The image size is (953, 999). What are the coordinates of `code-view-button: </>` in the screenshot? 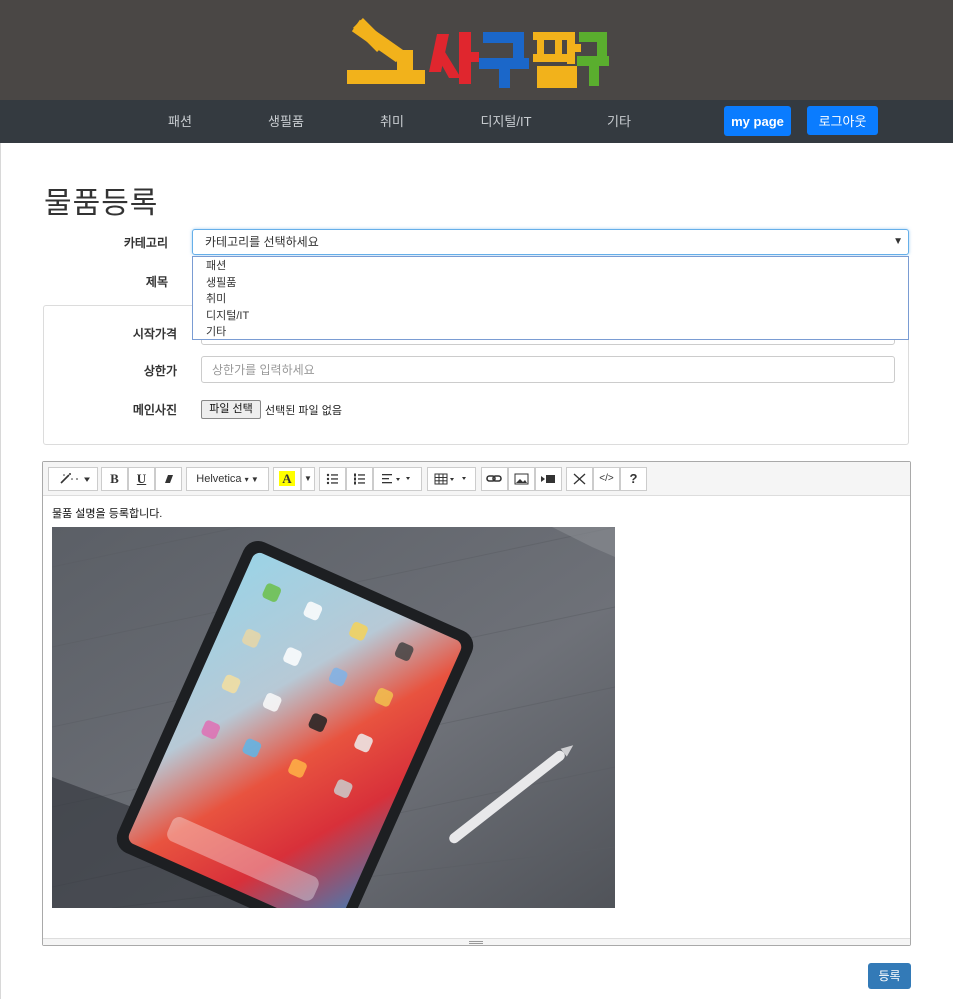 It's located at (606, 479).